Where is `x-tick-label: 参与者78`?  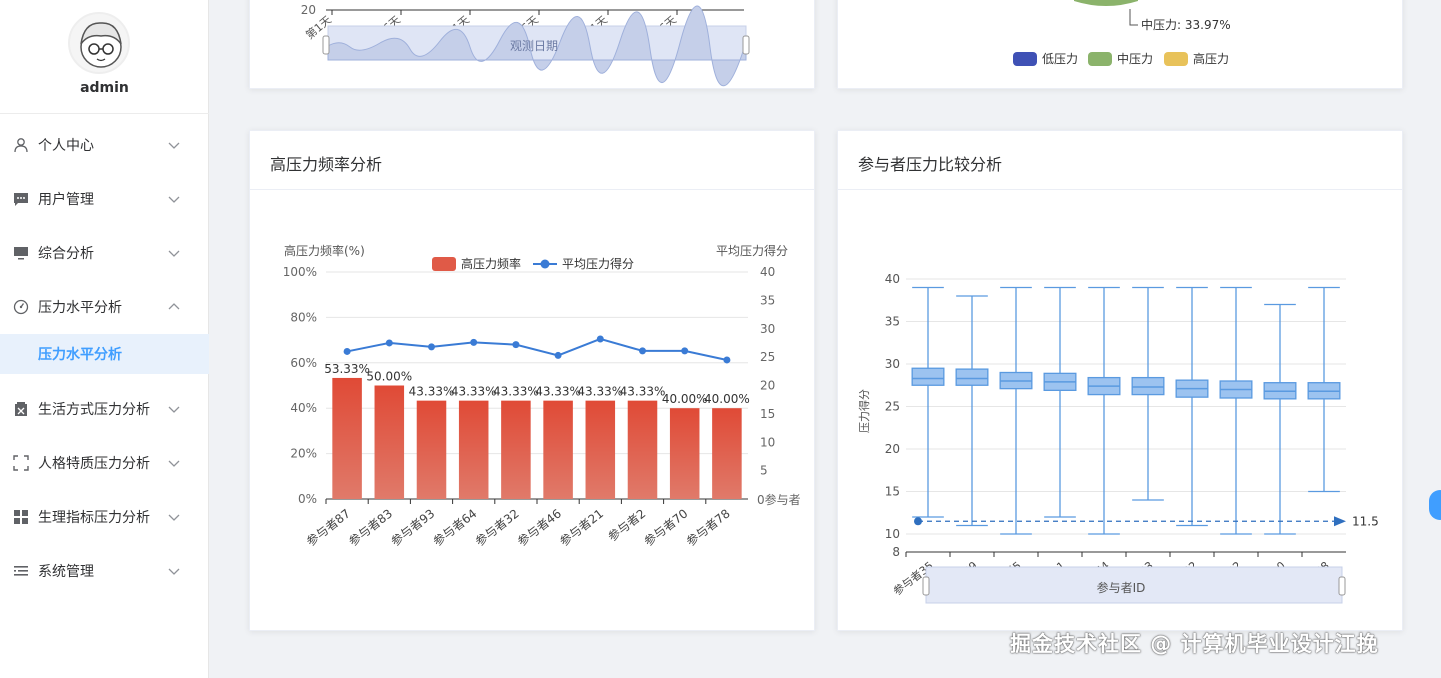
x-tick-label: 参与者78 is located at coordinates (708, 527).